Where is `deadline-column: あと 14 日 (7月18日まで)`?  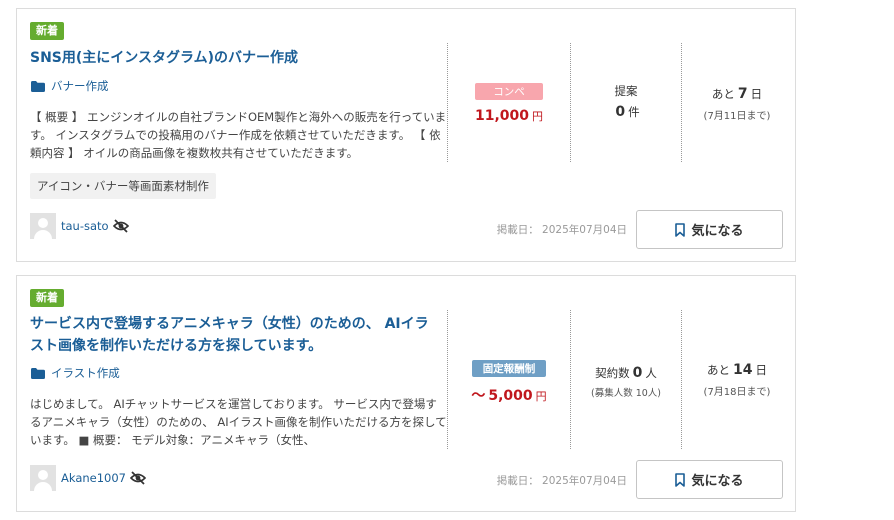 deadline-column: あと 14 日 (7月18日まで) is located at coordinates (737, 378).